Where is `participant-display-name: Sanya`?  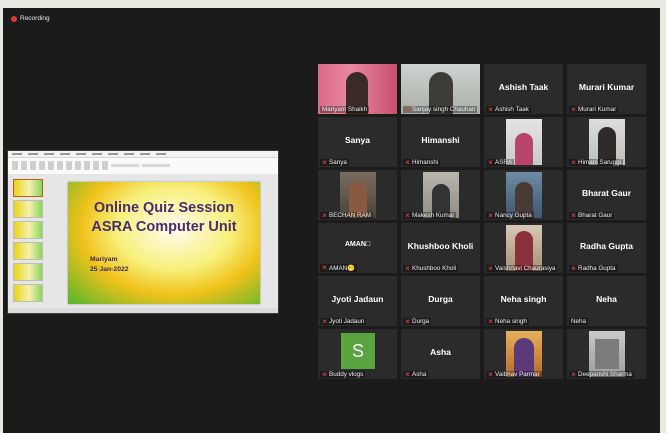 participant-display-name: Sanya is located at coordinates (357, 140).